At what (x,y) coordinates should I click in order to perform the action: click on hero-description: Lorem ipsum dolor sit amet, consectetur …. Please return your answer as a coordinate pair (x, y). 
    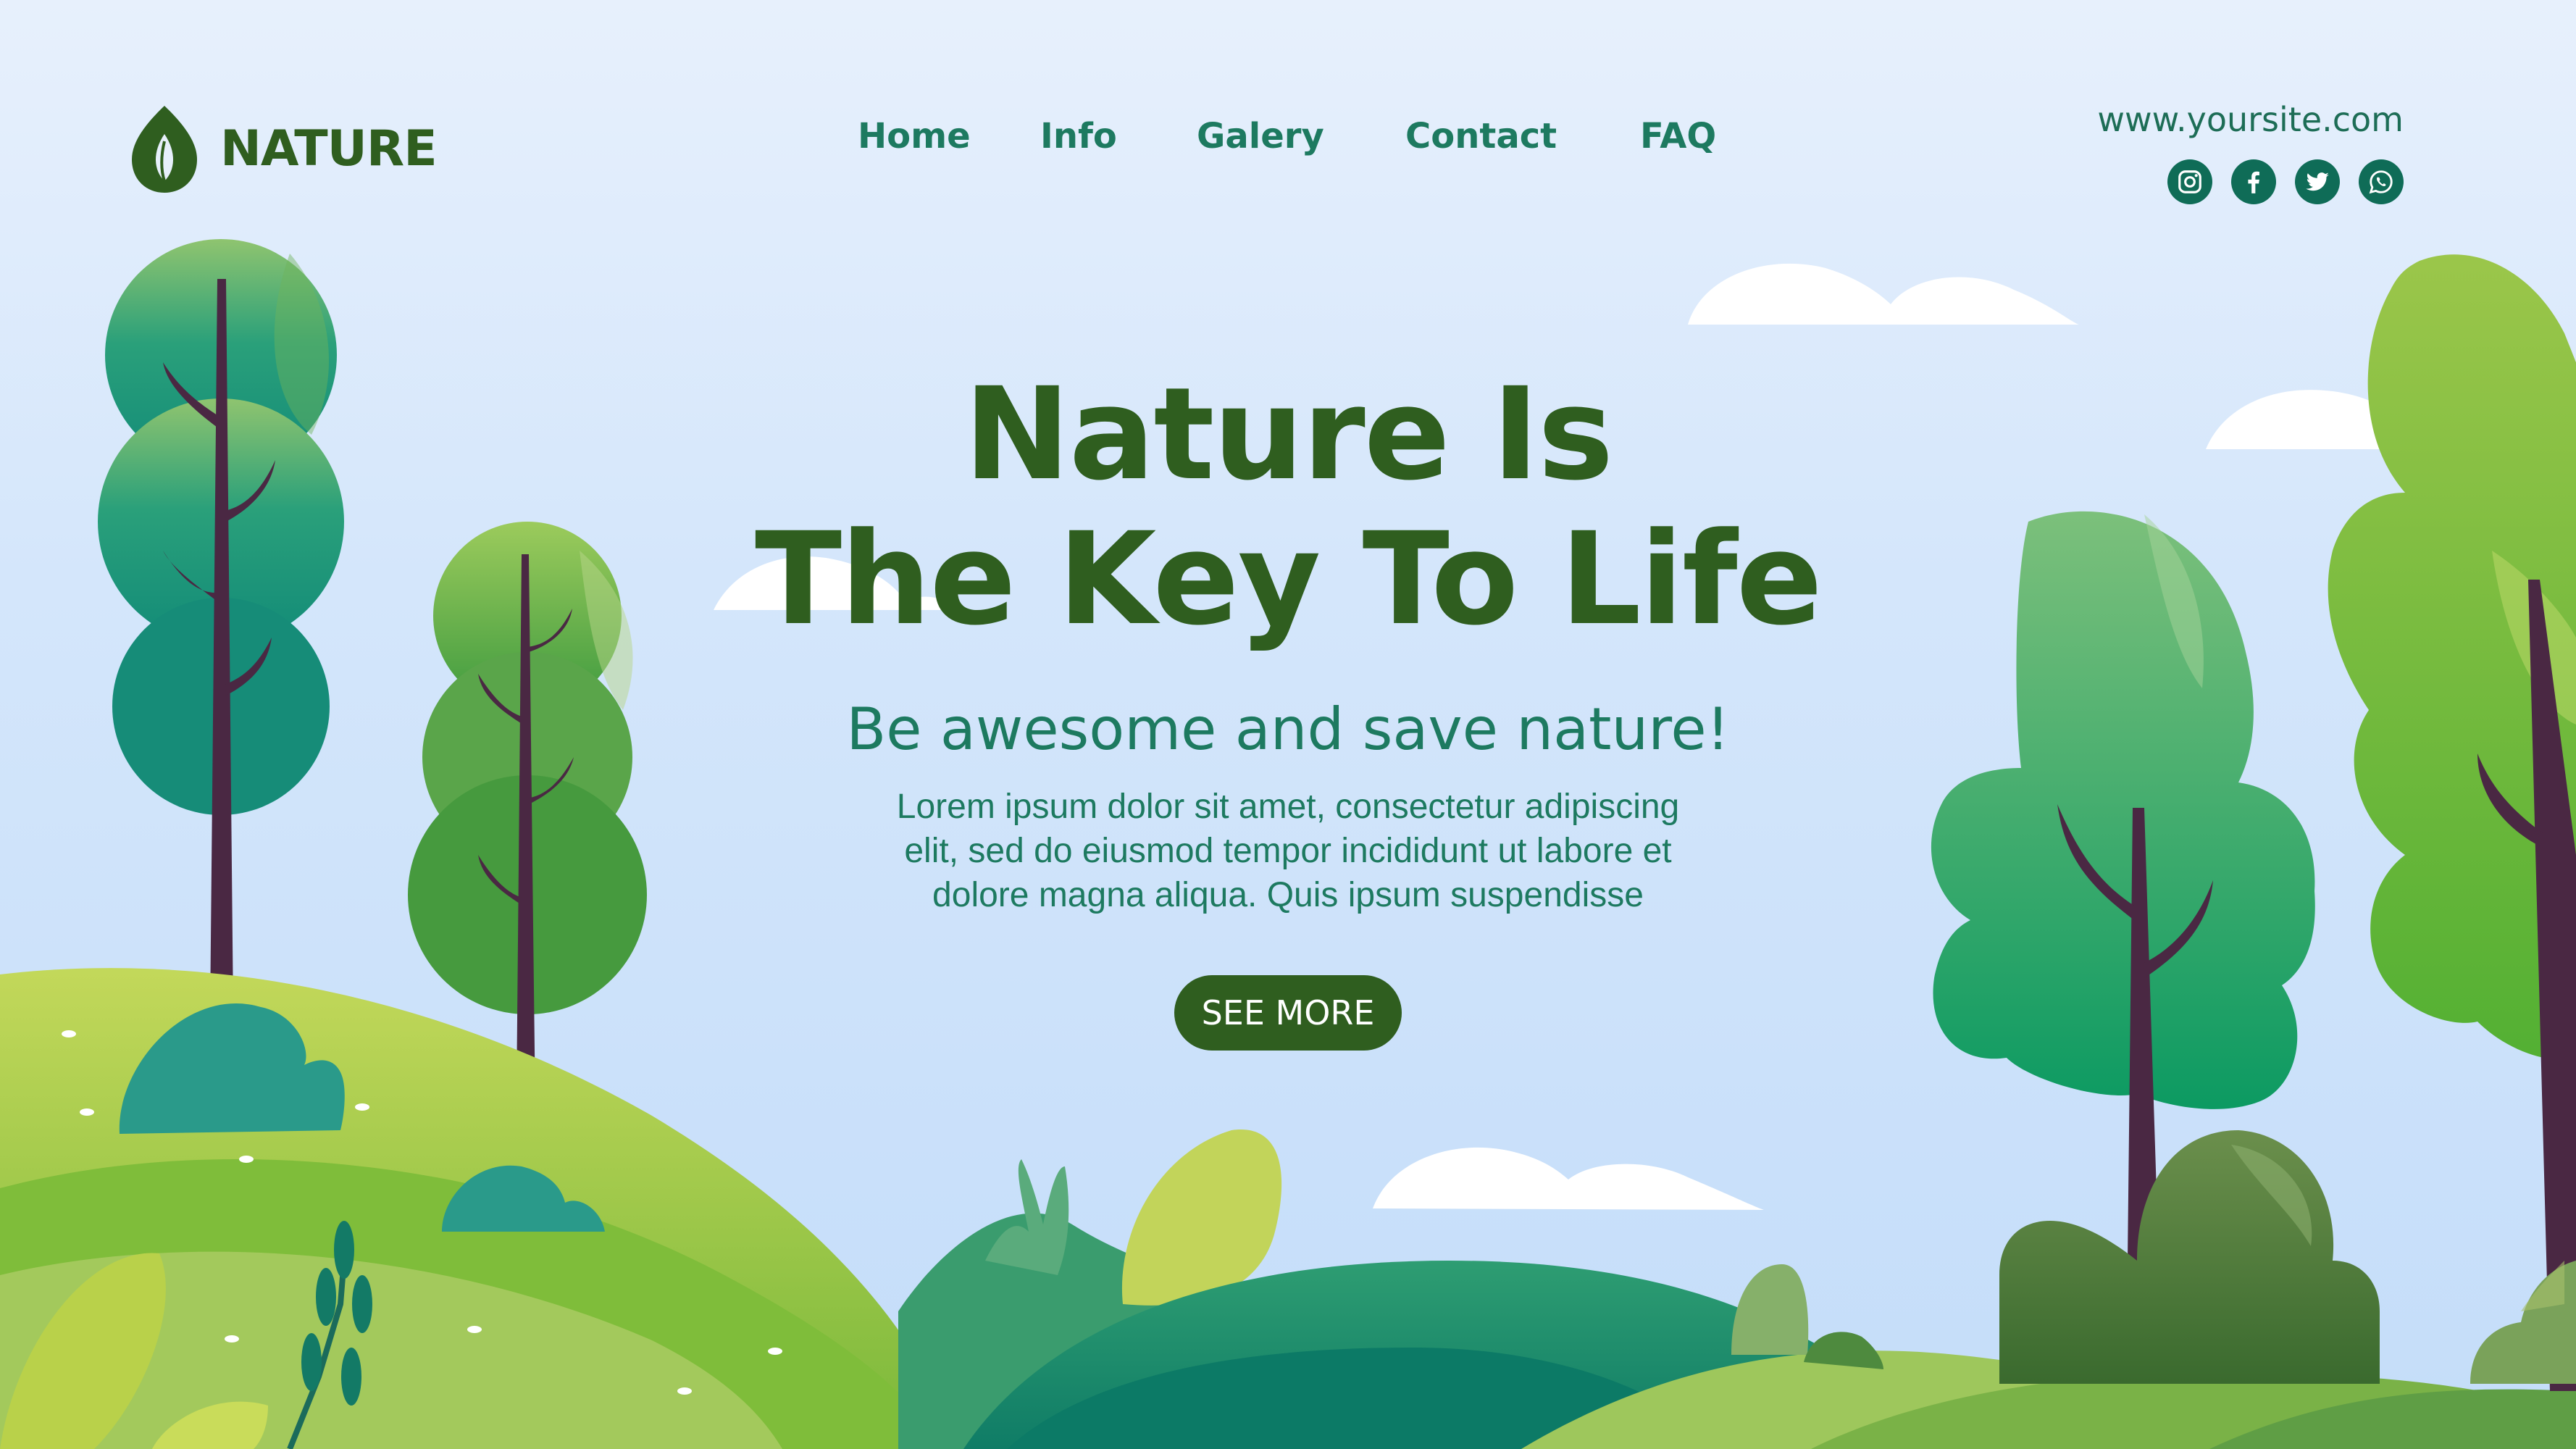
    Looking at the image, I should click on (1288, 851).